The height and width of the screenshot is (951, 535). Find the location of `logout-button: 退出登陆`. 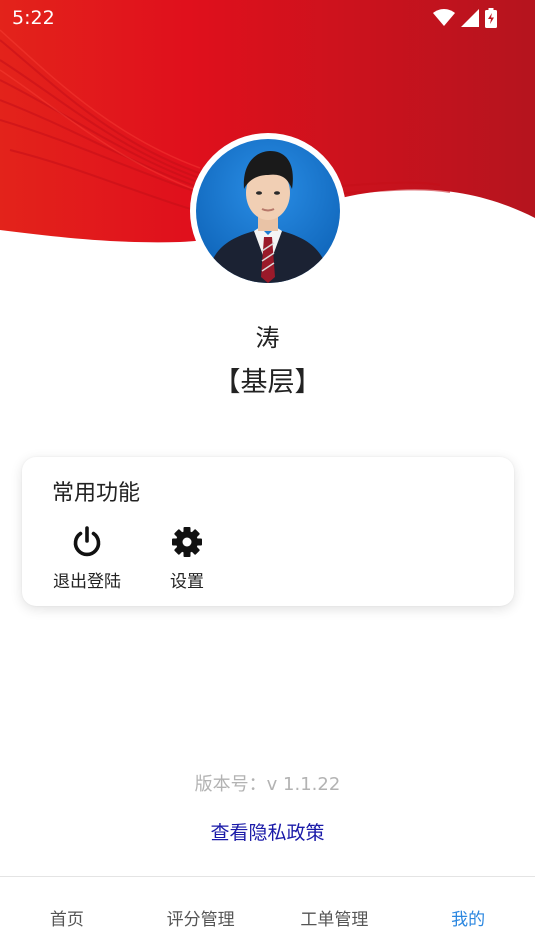

logout-button: 退出登陆 is located at coordinates (87, 556).